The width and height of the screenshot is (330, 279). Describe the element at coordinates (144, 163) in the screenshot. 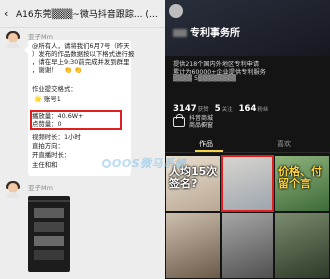

I see `watermark: OOS微马系统` at that location.